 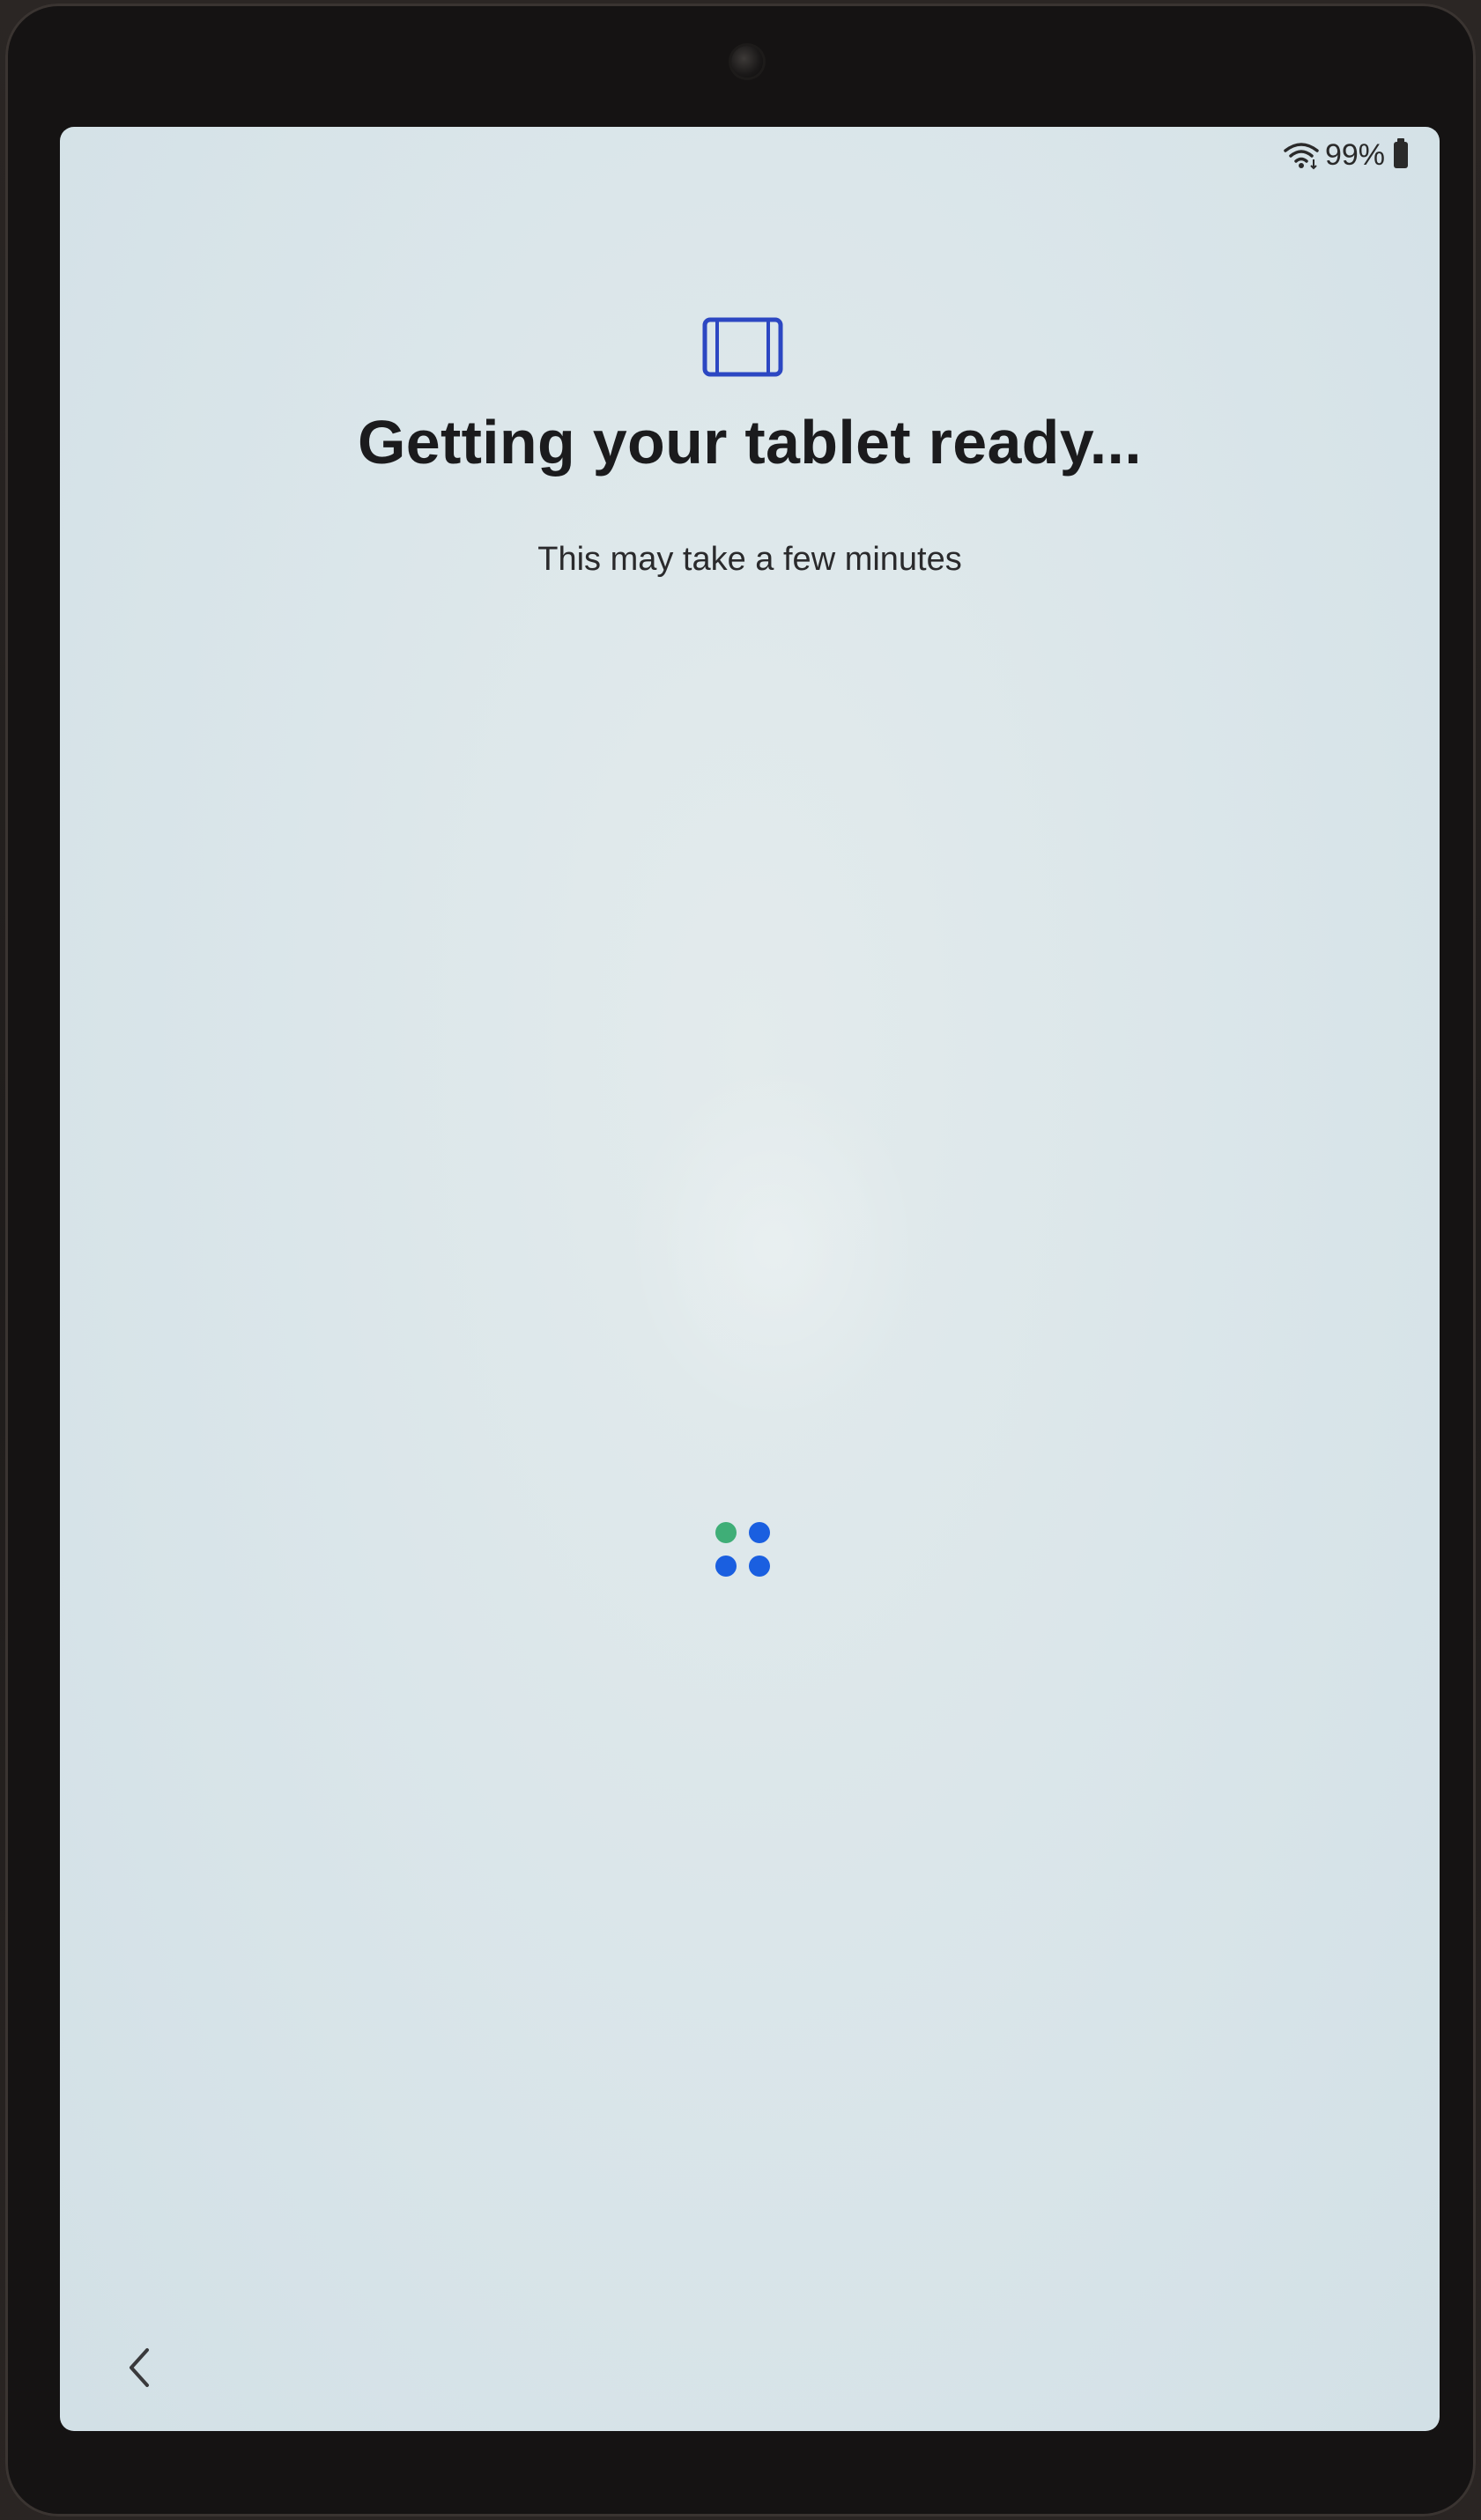 What do you see at coordinates (1401, 153) in the screenshot?
I see `battery-icon` at bounding box center [1401, 153].